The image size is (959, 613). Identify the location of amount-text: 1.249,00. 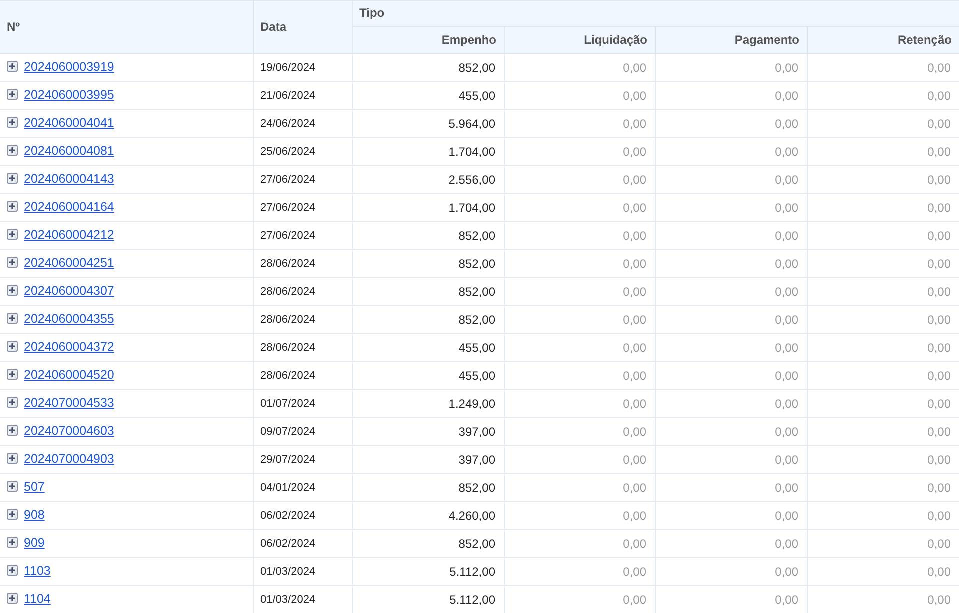
(472, 403).